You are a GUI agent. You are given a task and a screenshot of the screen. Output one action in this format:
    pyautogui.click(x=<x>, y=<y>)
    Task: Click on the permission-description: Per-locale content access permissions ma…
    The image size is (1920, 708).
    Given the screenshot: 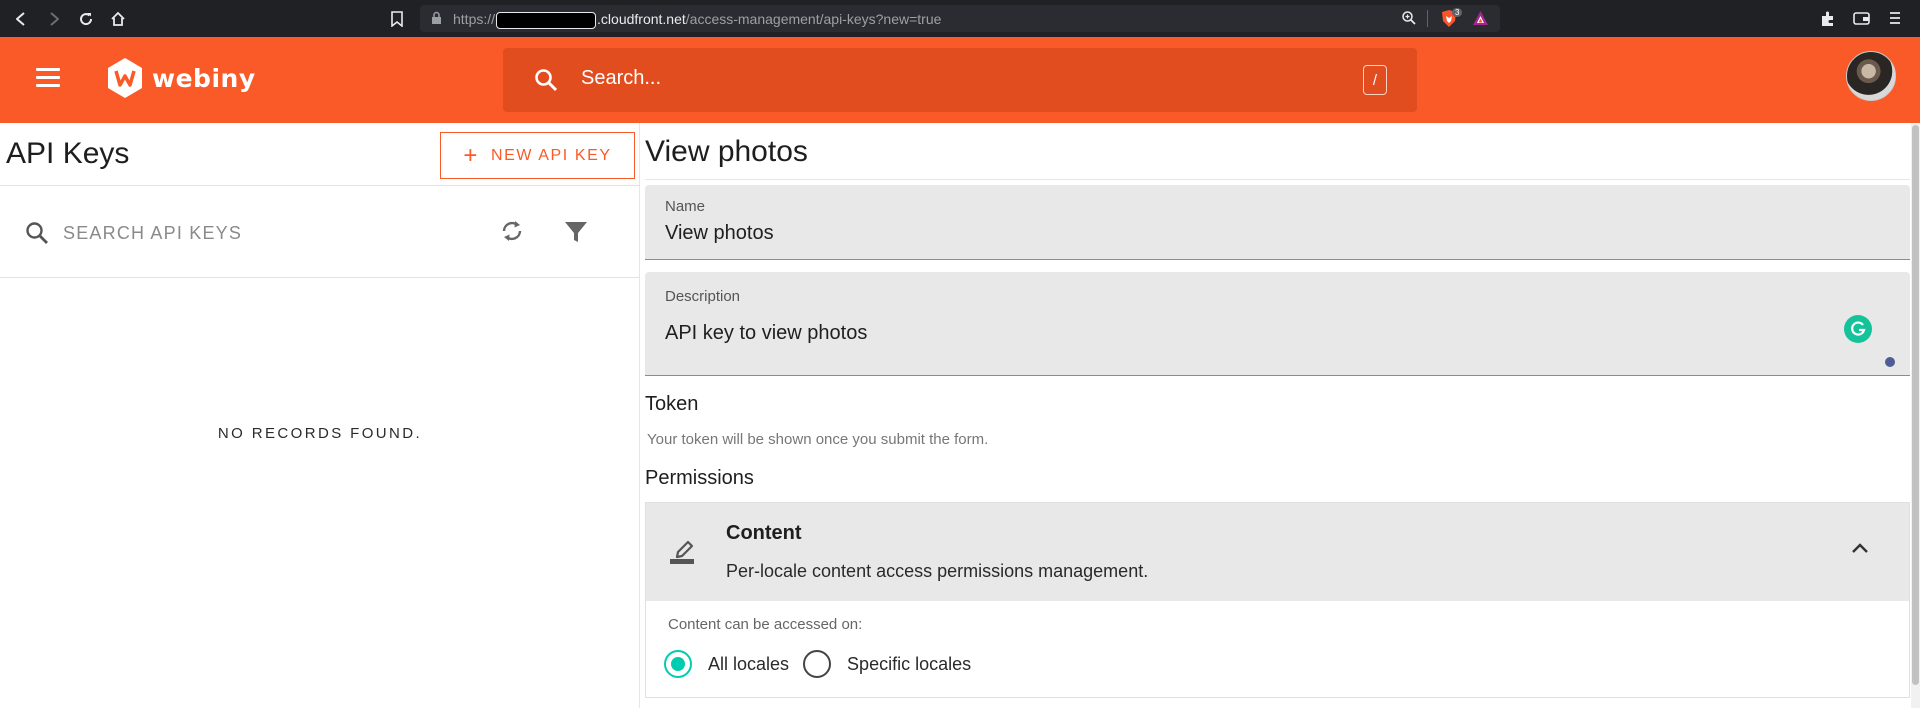 What is the action you would take?
    pyautogui.click(x=937, y=571)
    